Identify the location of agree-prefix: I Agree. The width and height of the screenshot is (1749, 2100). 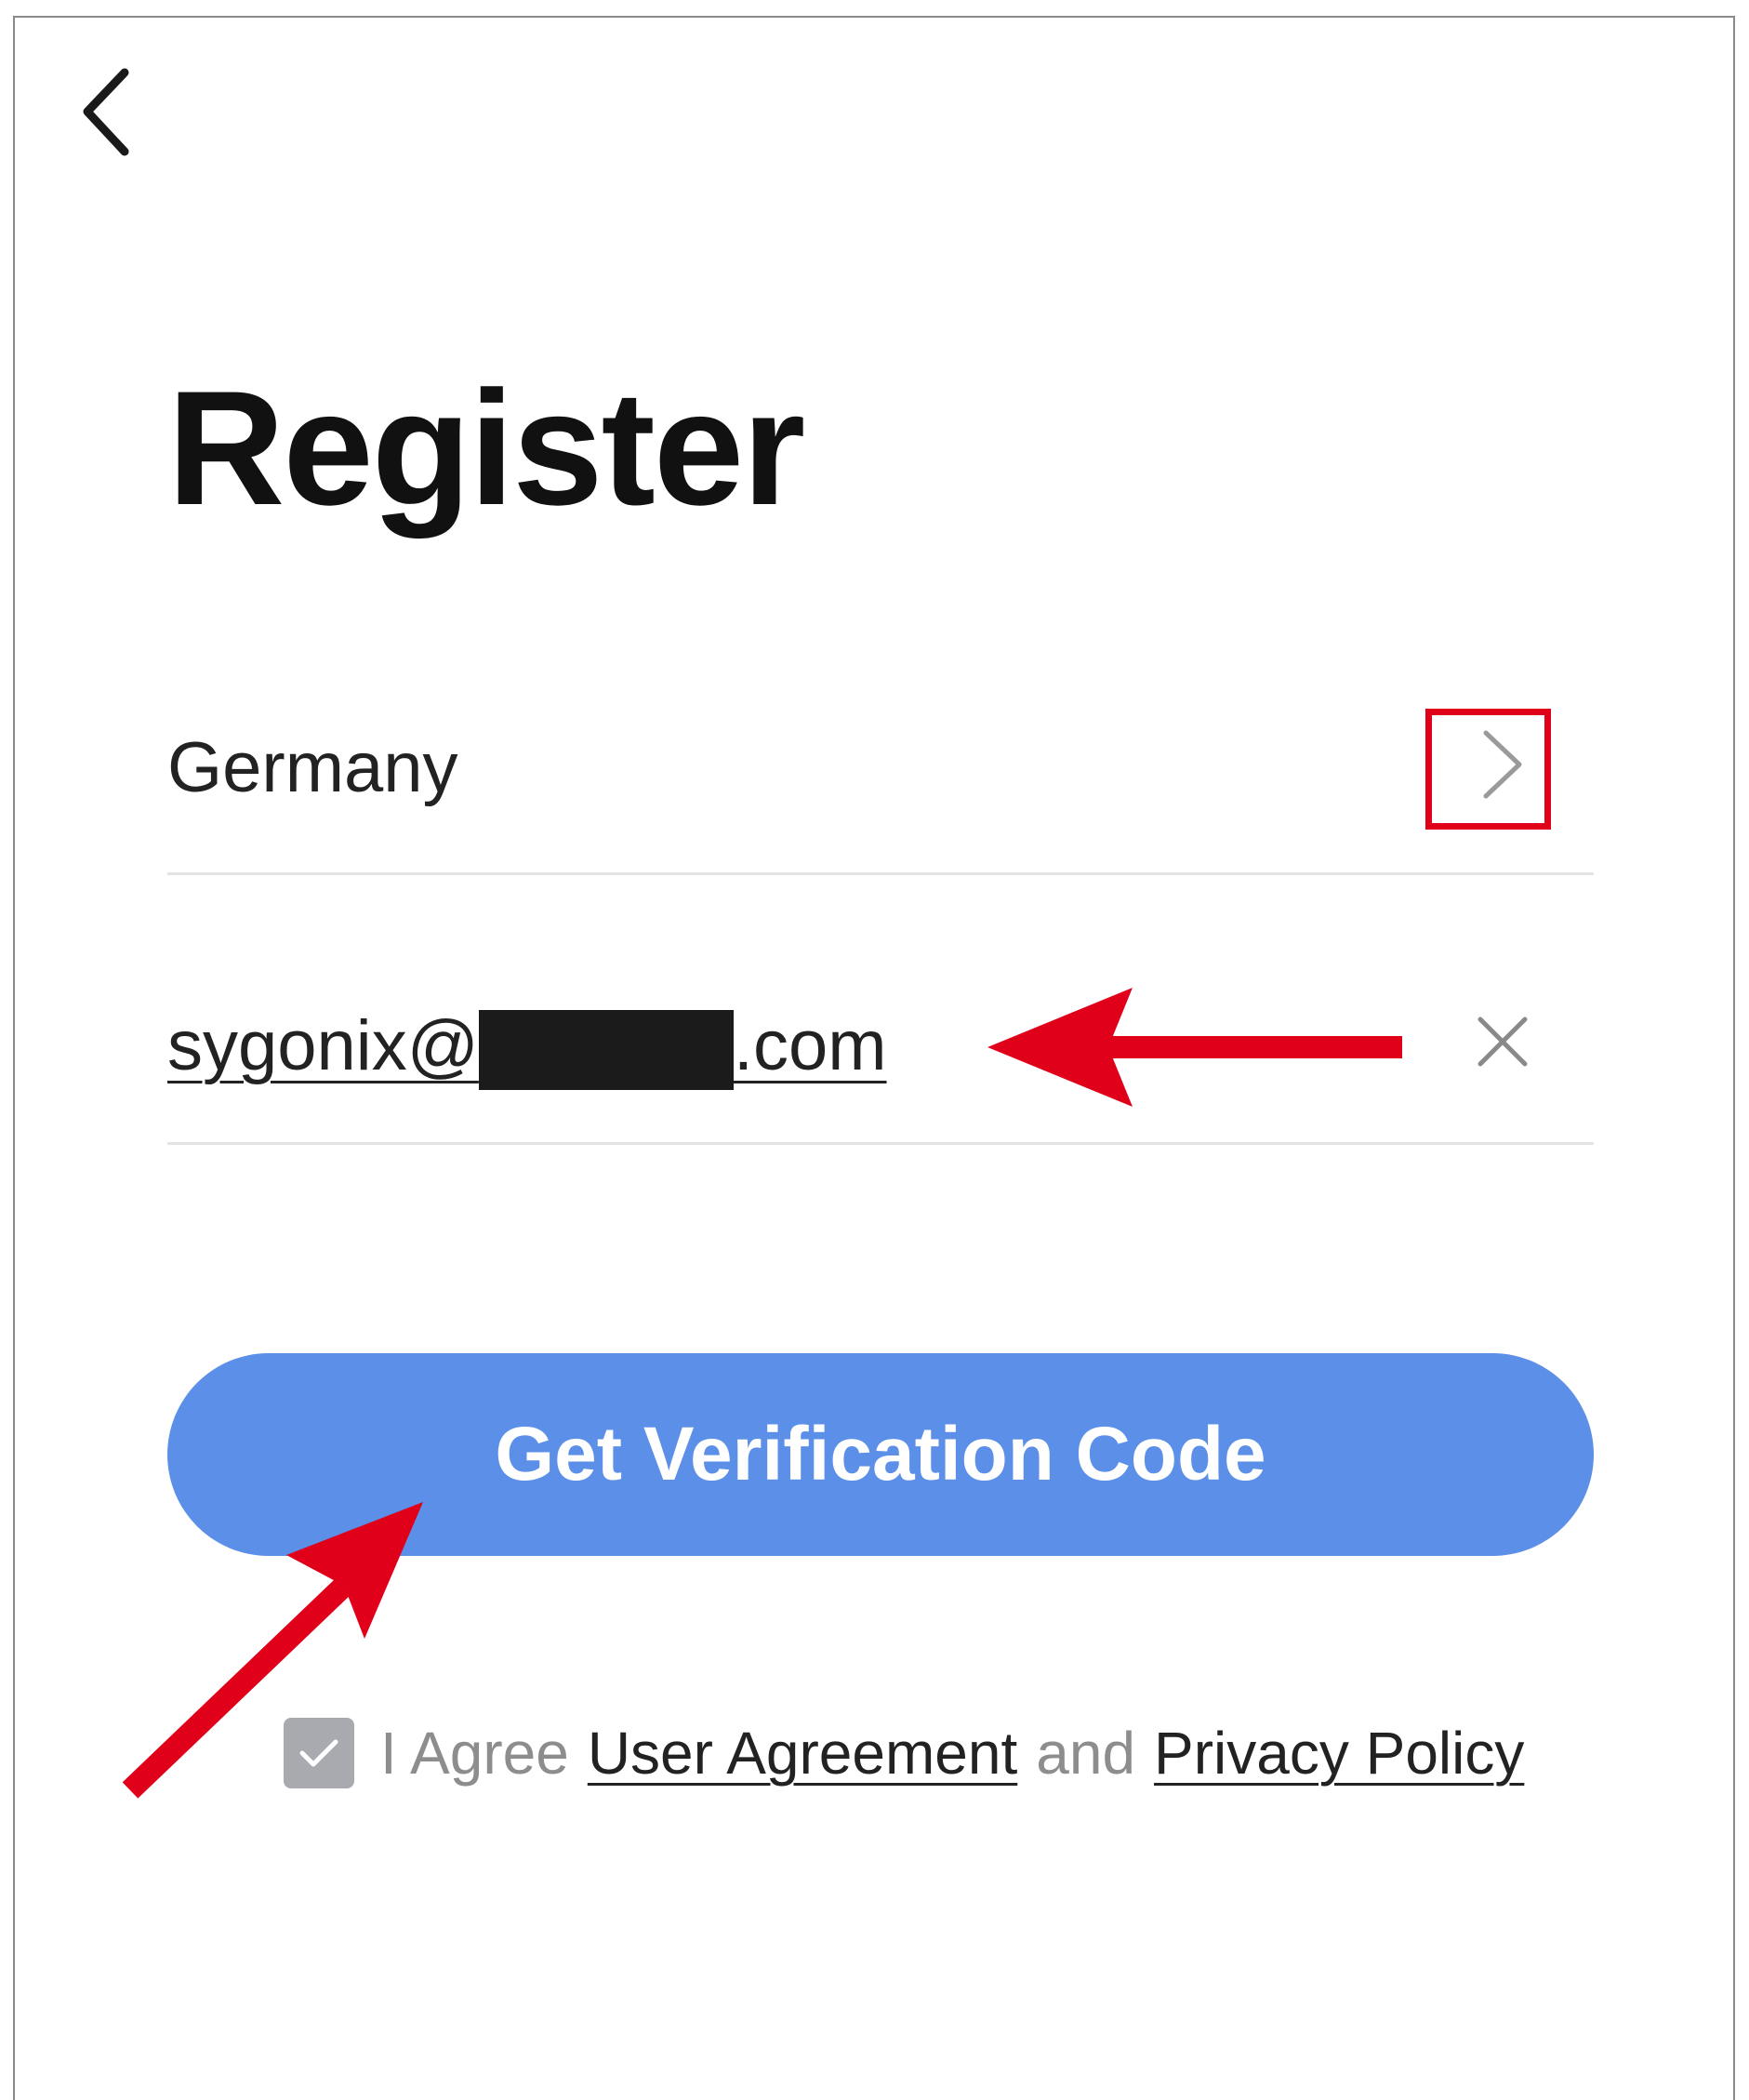
(474, 1754).